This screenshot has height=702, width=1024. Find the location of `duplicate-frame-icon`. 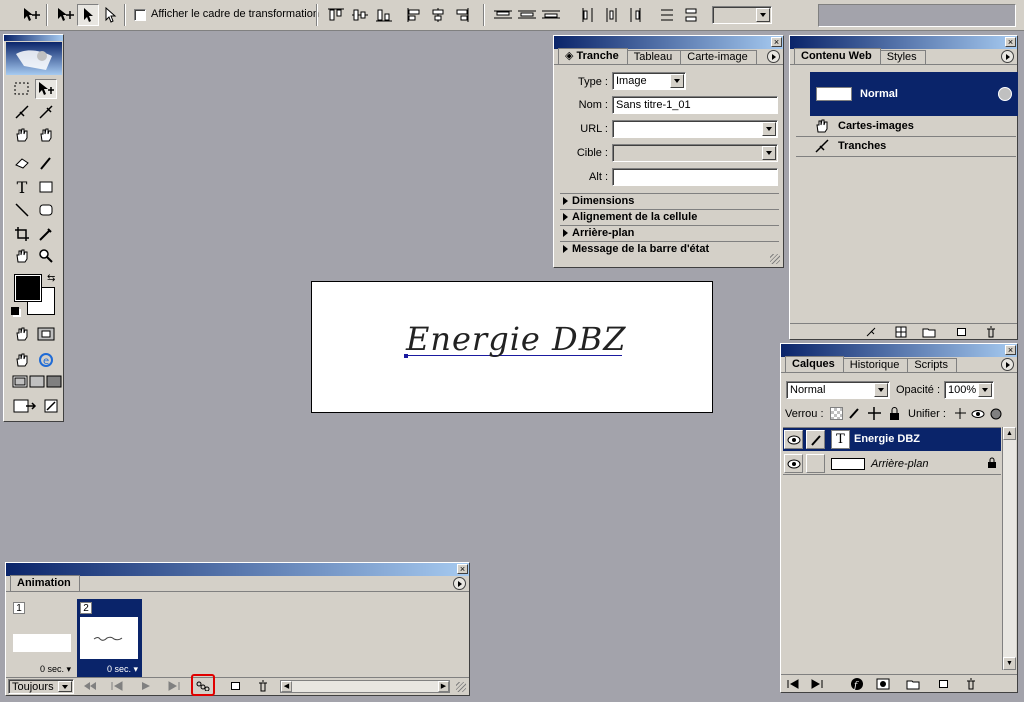

duplicate-frame-icon is located at coordinates (235, 686).